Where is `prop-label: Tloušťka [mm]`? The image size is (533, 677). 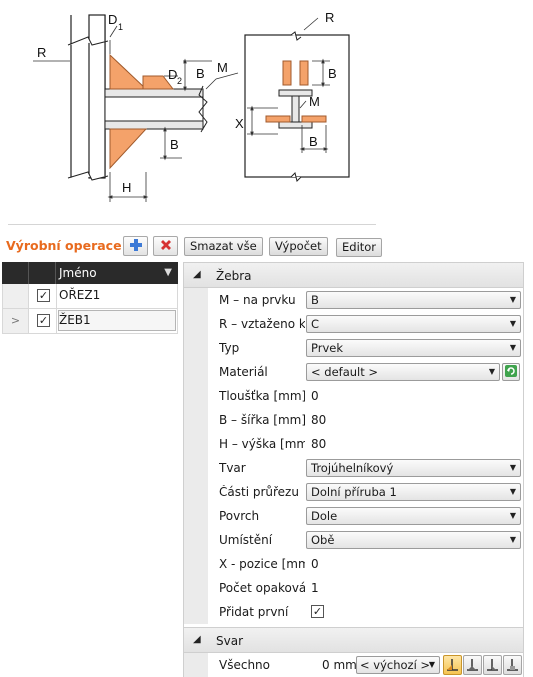 prop-label: Tloušťka [mm] is located at coordinates (262, 396).